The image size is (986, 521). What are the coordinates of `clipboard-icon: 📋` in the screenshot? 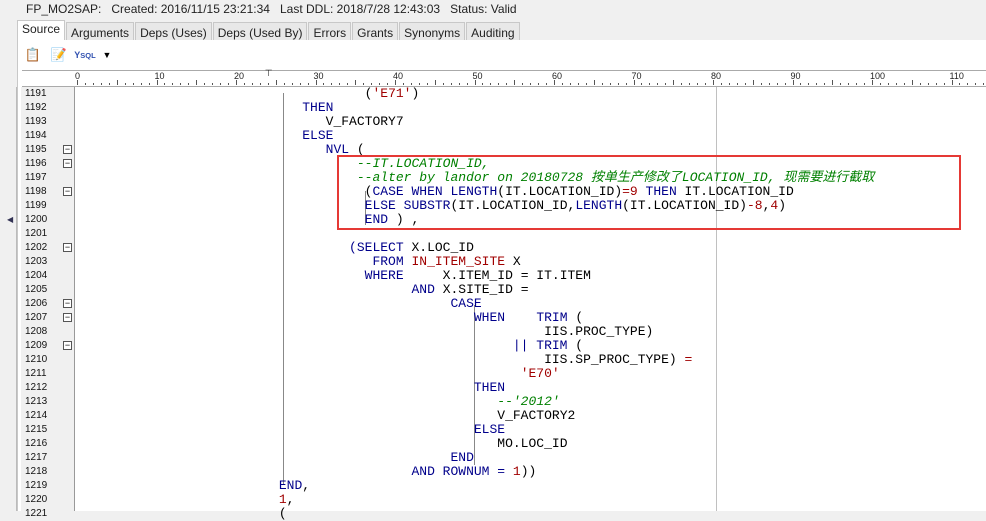 It's located at (33, 55).